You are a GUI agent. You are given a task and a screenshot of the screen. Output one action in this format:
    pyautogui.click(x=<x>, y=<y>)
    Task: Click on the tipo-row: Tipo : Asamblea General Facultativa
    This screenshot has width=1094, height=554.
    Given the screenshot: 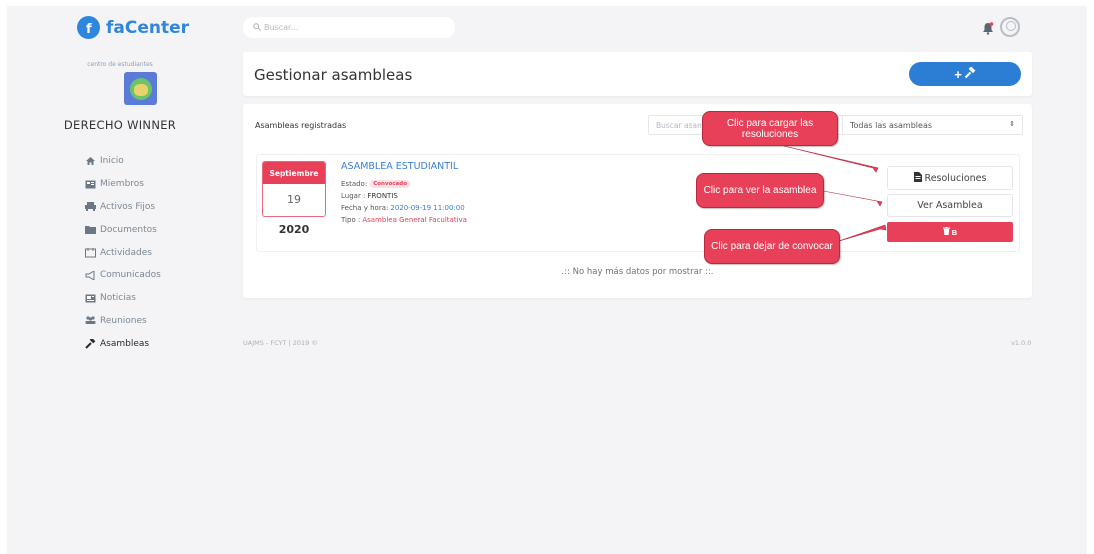 What is the action you would take?
    pyautogui.click(x=404, y=220)
    